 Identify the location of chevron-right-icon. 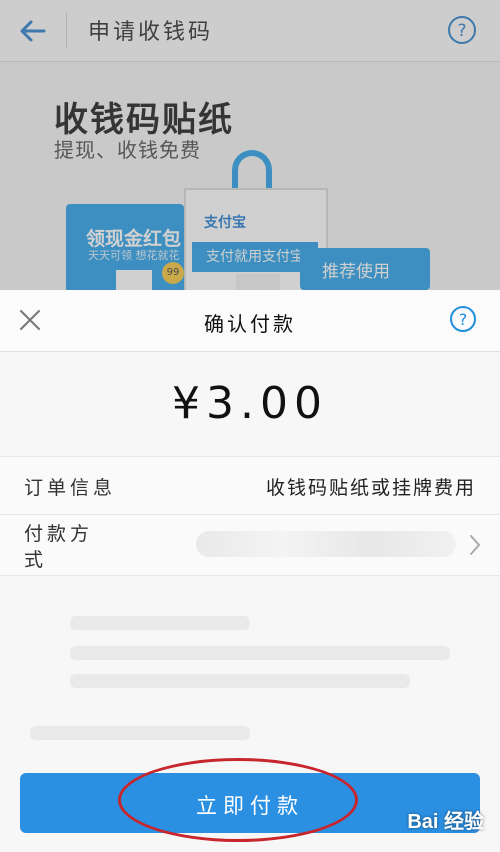
(475, 545).